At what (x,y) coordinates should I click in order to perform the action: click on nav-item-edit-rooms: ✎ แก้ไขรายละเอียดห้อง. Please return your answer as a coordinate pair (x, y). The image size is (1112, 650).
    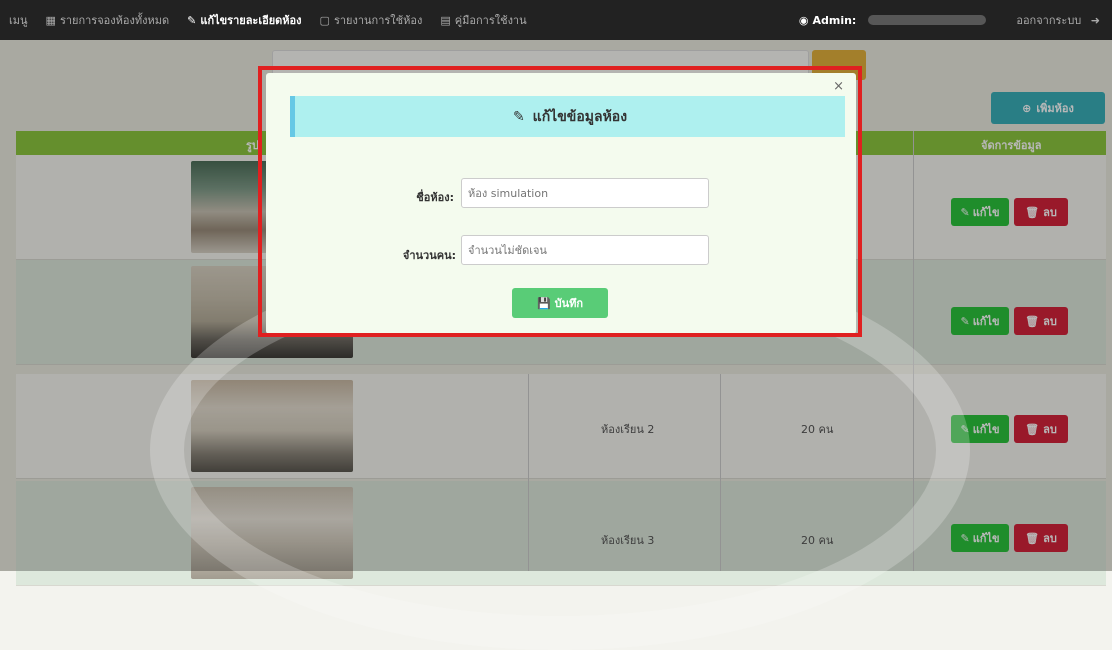
    Looking at the image, I should click on (244, 20).